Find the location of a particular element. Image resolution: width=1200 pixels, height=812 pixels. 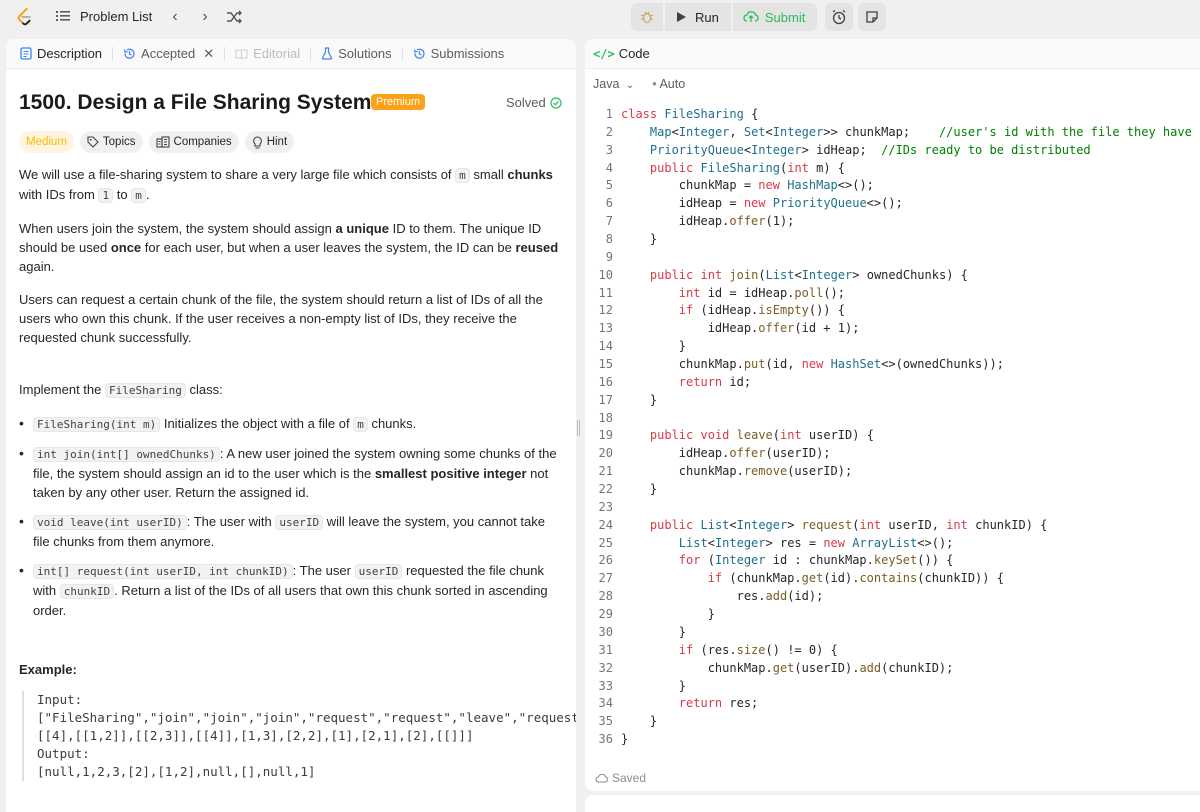

code-line: 7 idHeap.offer(1); is located at coordinates (892, 222).